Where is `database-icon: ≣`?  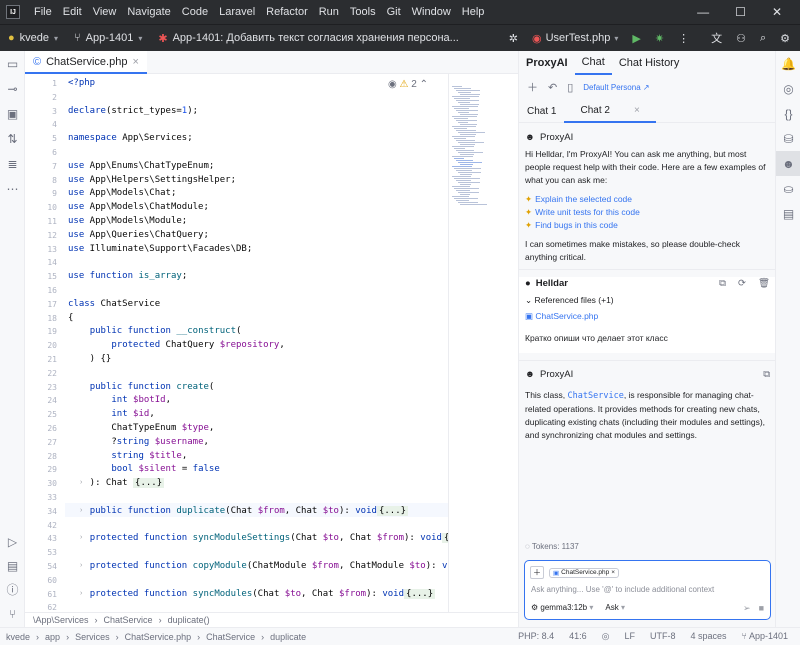 database-icon: ≣ is located at coordinates (12, 163).